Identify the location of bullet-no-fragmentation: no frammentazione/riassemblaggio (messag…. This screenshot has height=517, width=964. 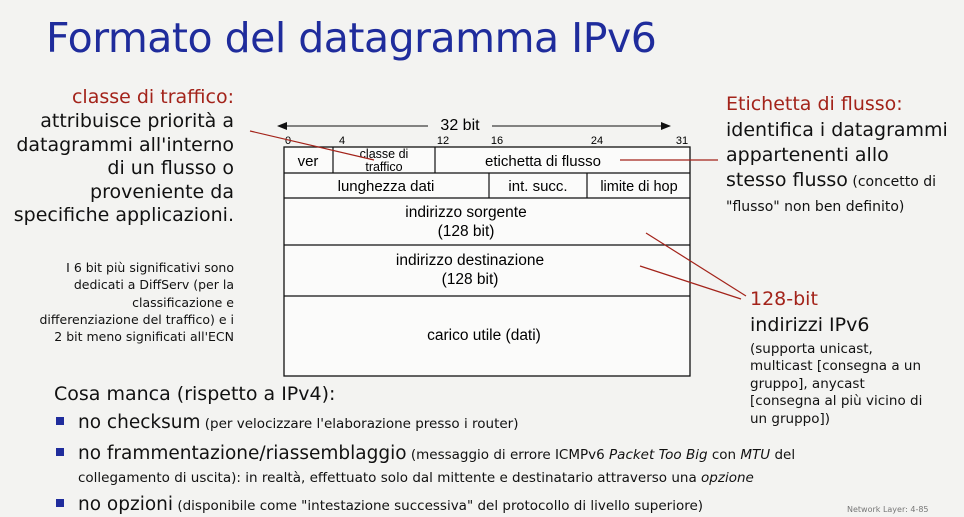
(425, 453).